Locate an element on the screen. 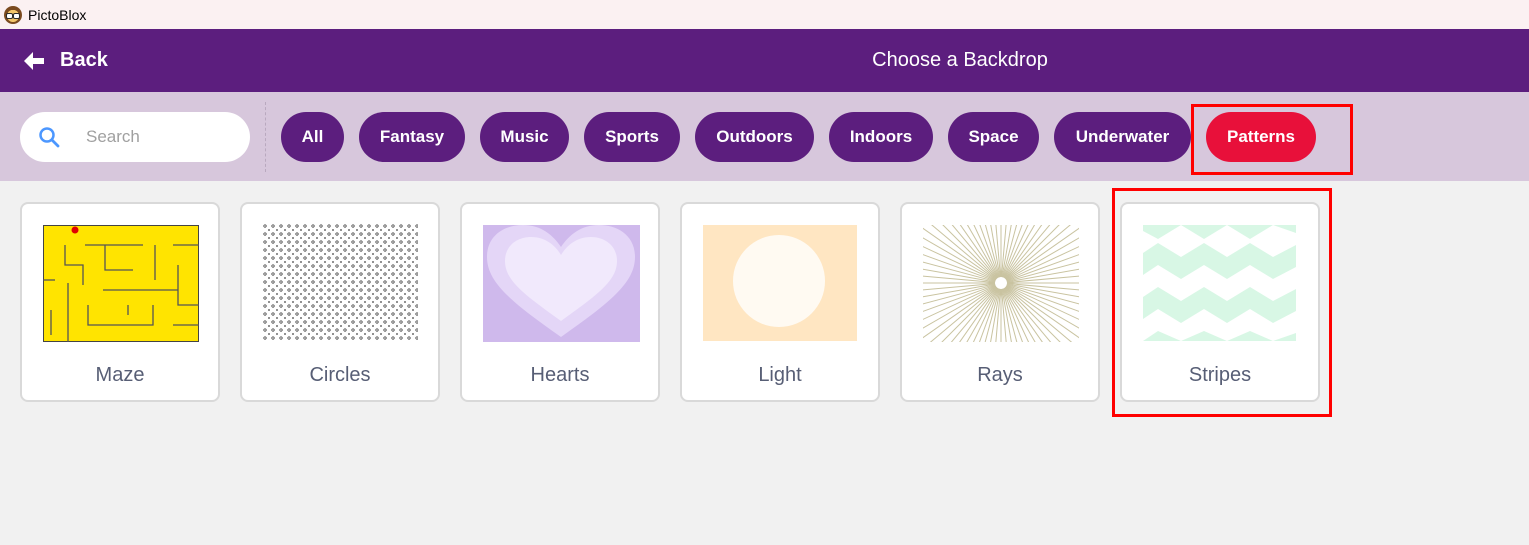 This screenshot has height=545, width=1529. tag-space: Space is located at coordinates (993, 137).